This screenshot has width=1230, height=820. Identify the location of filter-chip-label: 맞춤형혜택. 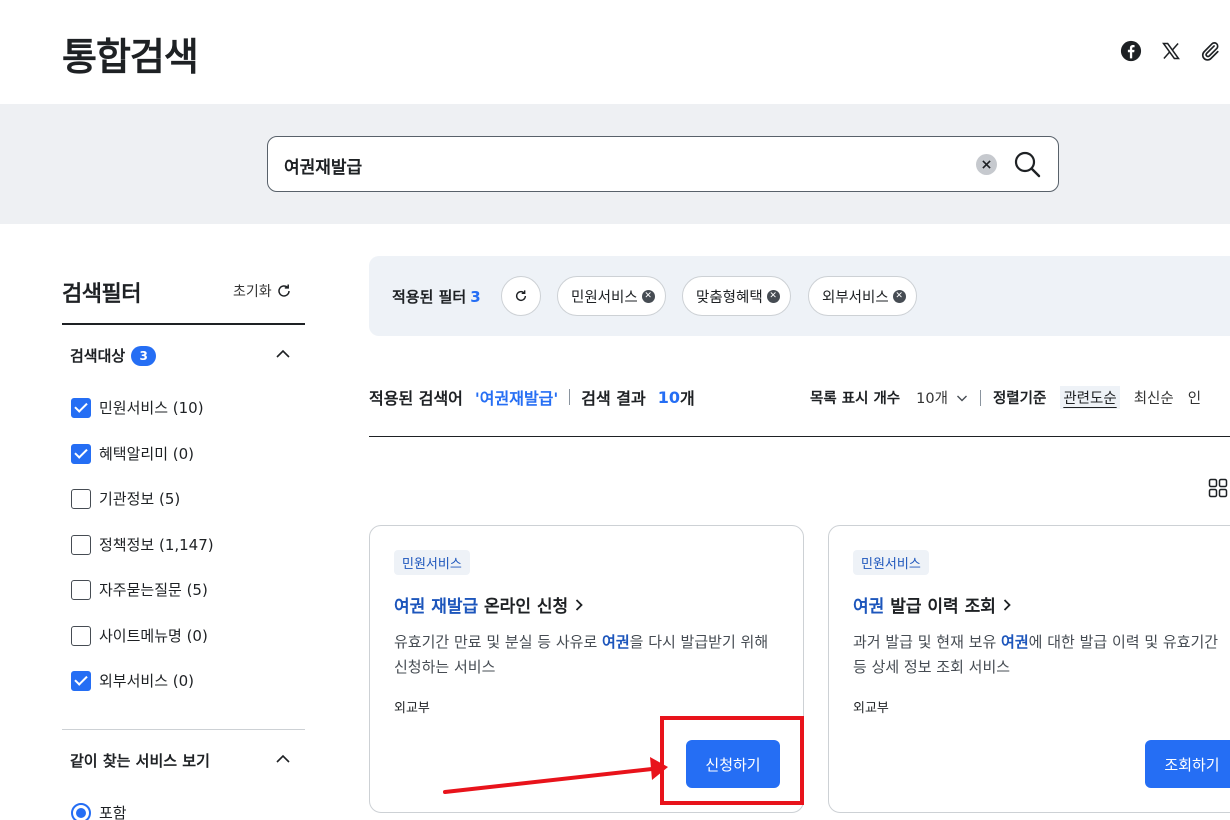
(729, 297).